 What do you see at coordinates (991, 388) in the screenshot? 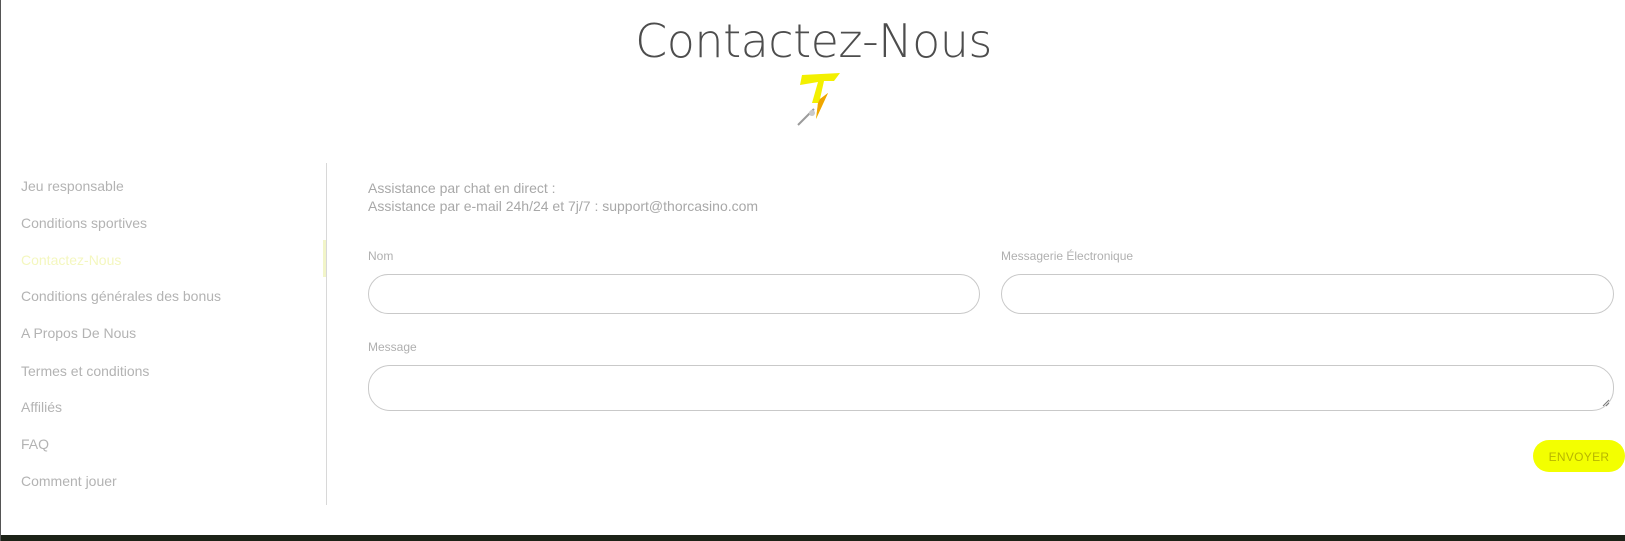
I see `message-field` at bounding box center [991, 388].